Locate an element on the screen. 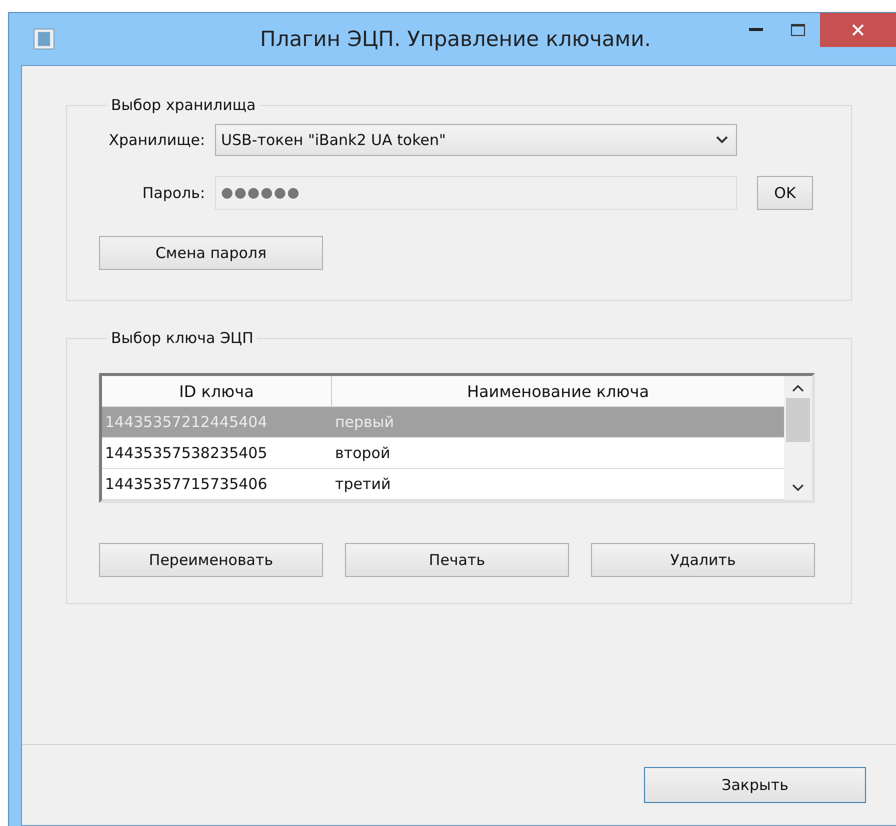 The height and width of the screenshot is (826, 896). storage-label: Хранилище: is located at coordinates (156, 140).